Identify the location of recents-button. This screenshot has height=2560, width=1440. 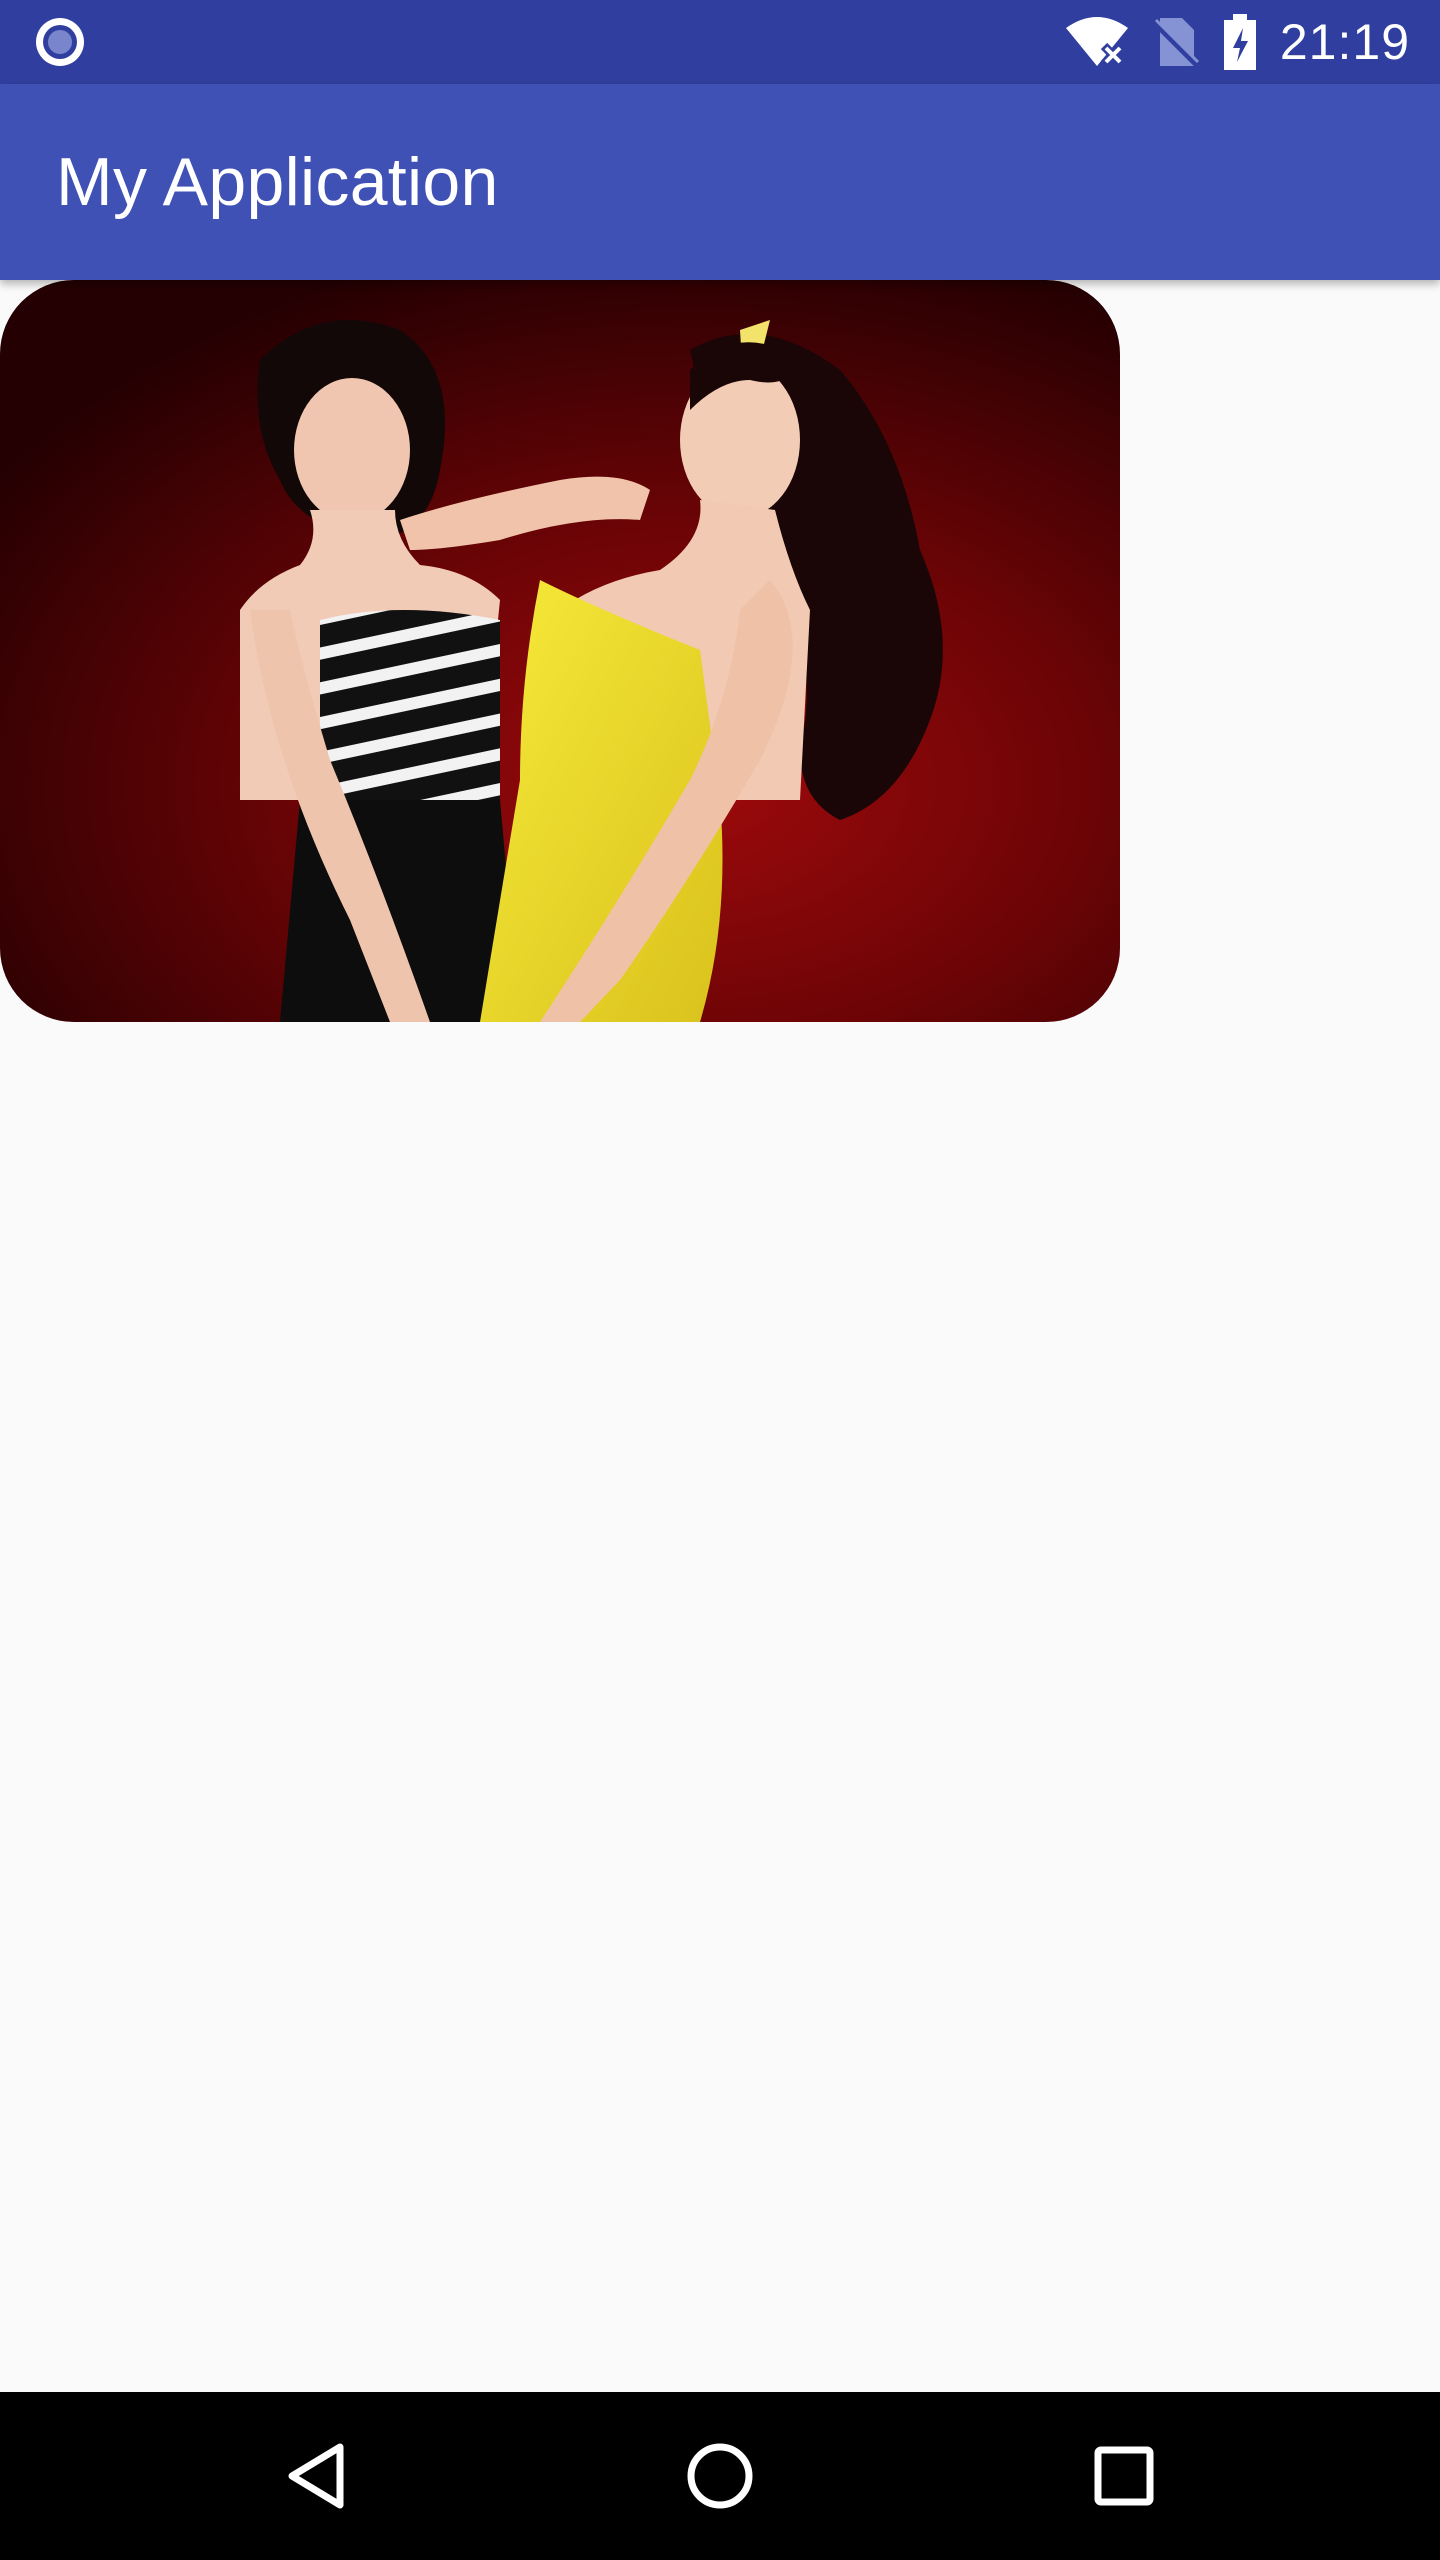
(1124, 2476).